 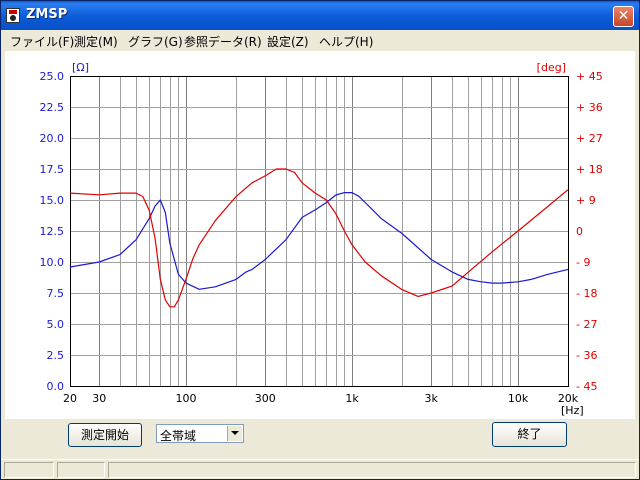 What do you see at coordinates (586, 293) in the screenshot?
I see `y-right-tick-label: - 18` at bounding box center [586, 293].